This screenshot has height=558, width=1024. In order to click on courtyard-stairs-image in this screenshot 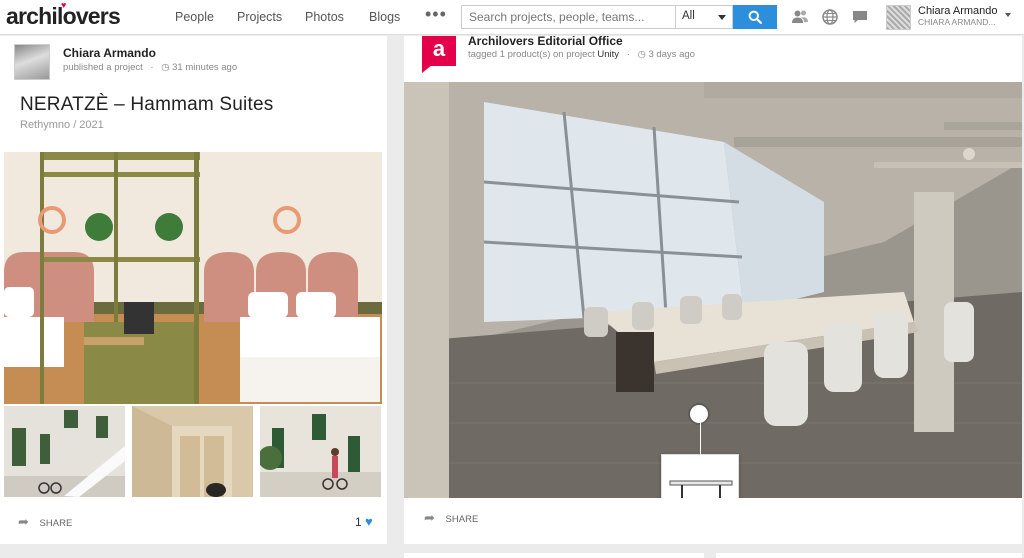, I will do `click(64, 451)`.